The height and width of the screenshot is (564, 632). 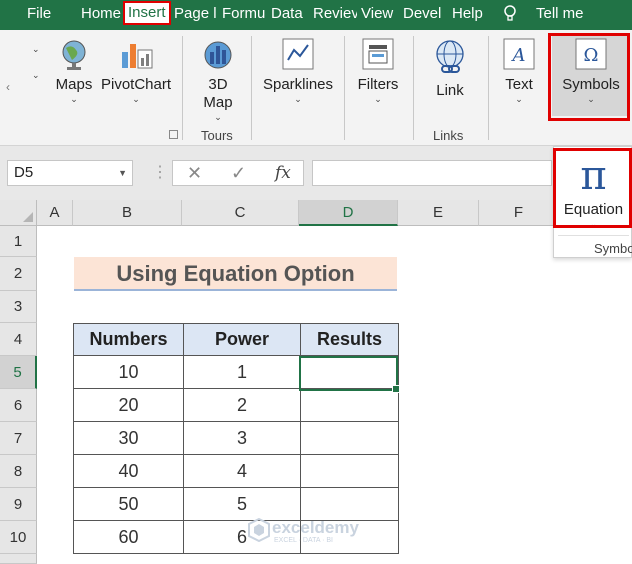 What do you see at coordinates (18, 241) in the screenshot?
I see `row-header-1: 1` at bounding box center [18, 241].